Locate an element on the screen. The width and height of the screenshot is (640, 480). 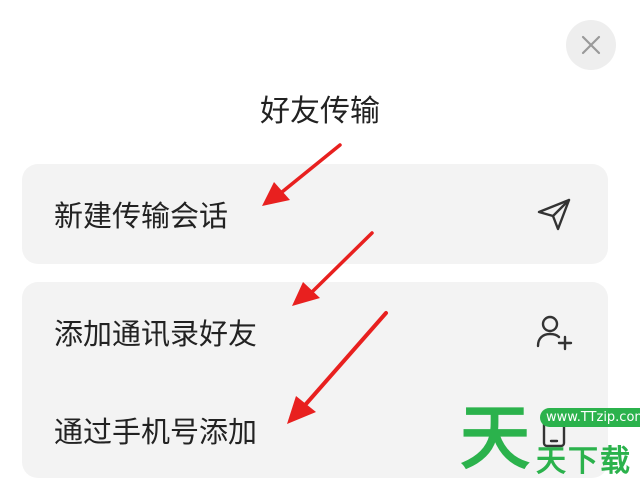
close-icon is located at coordinates (591, 45).